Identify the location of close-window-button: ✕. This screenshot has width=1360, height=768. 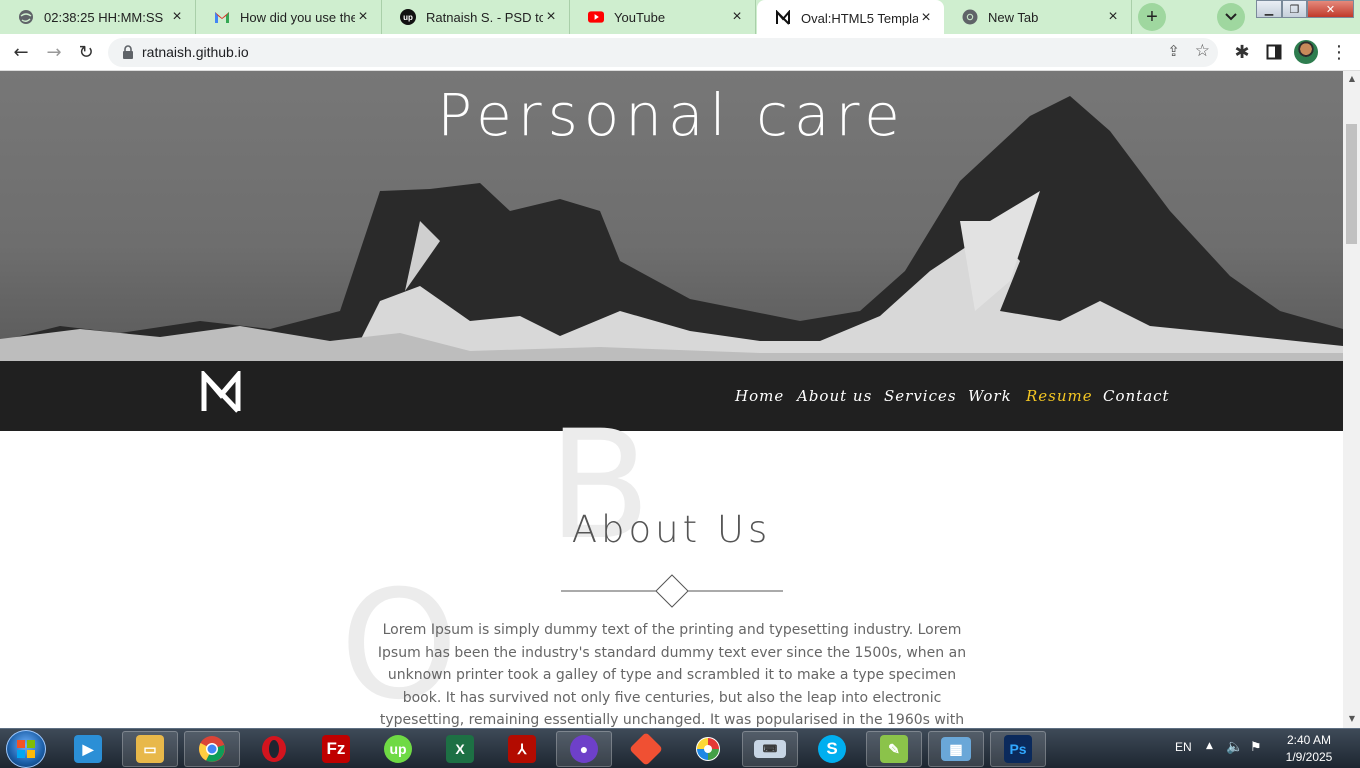
(1330, 9).